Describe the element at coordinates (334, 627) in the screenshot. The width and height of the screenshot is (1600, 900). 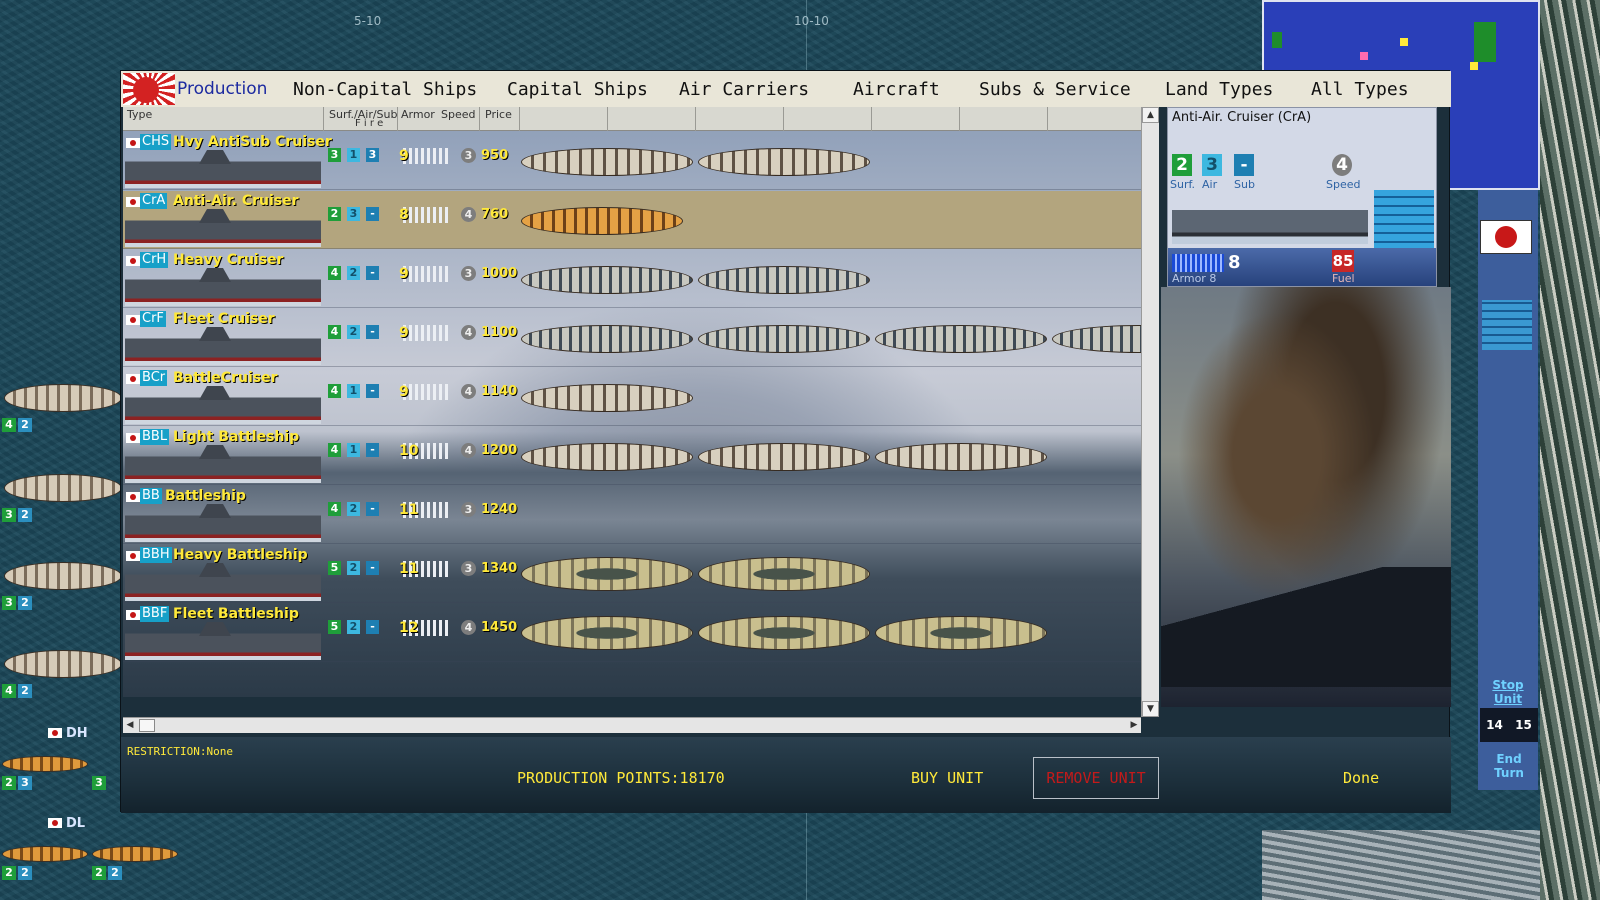
I see `surf-fire-value: 5` at that location.